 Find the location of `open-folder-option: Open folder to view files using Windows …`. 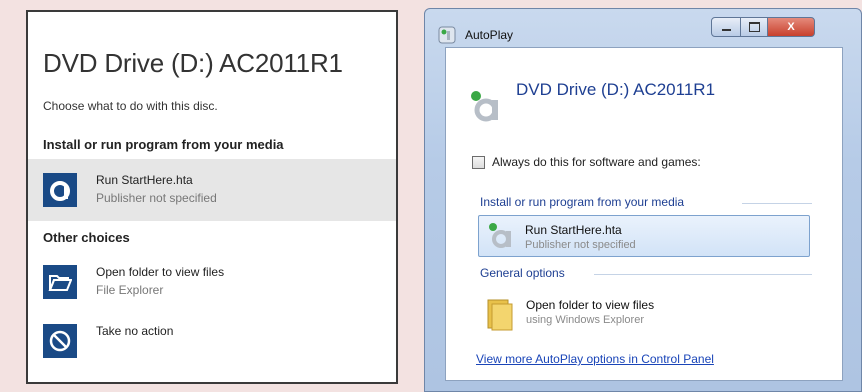

open-folder-option: Open folder to view files using Windows … is located at coordinates (644, 314).